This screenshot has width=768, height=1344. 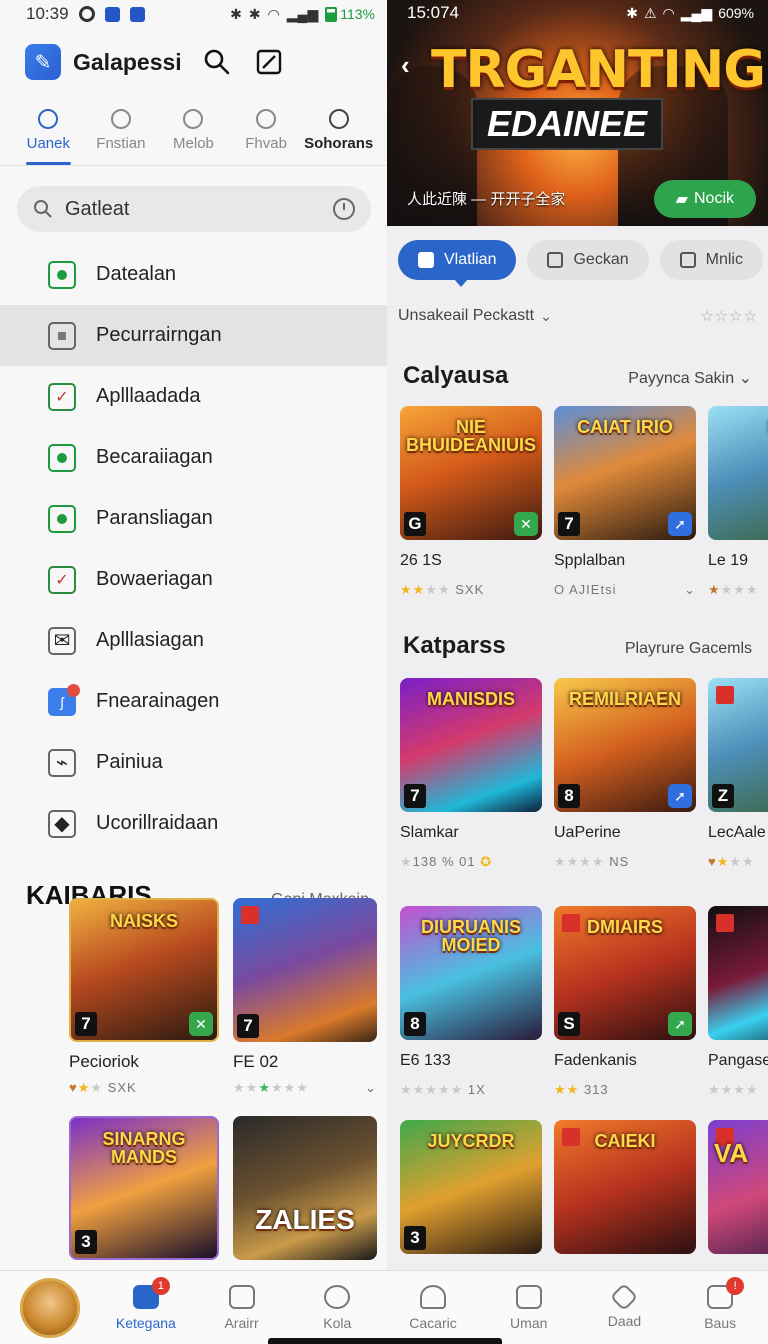 What do you see at coordinates (193, 762) in the screenshot?
I see `menu-item-painiua: ⌁ Painiua` at bounding box center [193, 762].